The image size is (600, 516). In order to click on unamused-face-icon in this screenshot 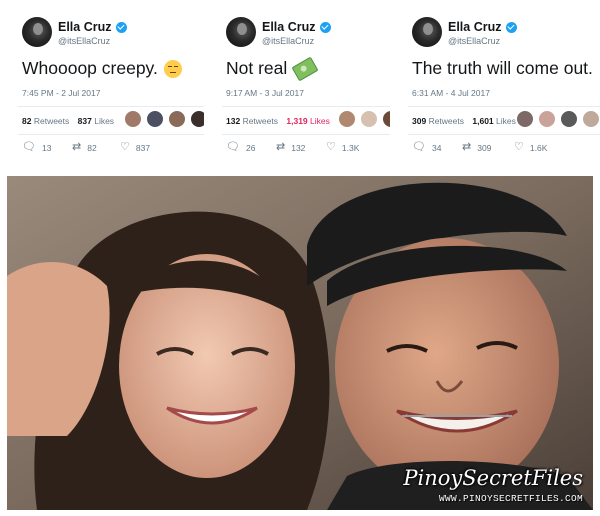, I will do `click(172, 68)`.